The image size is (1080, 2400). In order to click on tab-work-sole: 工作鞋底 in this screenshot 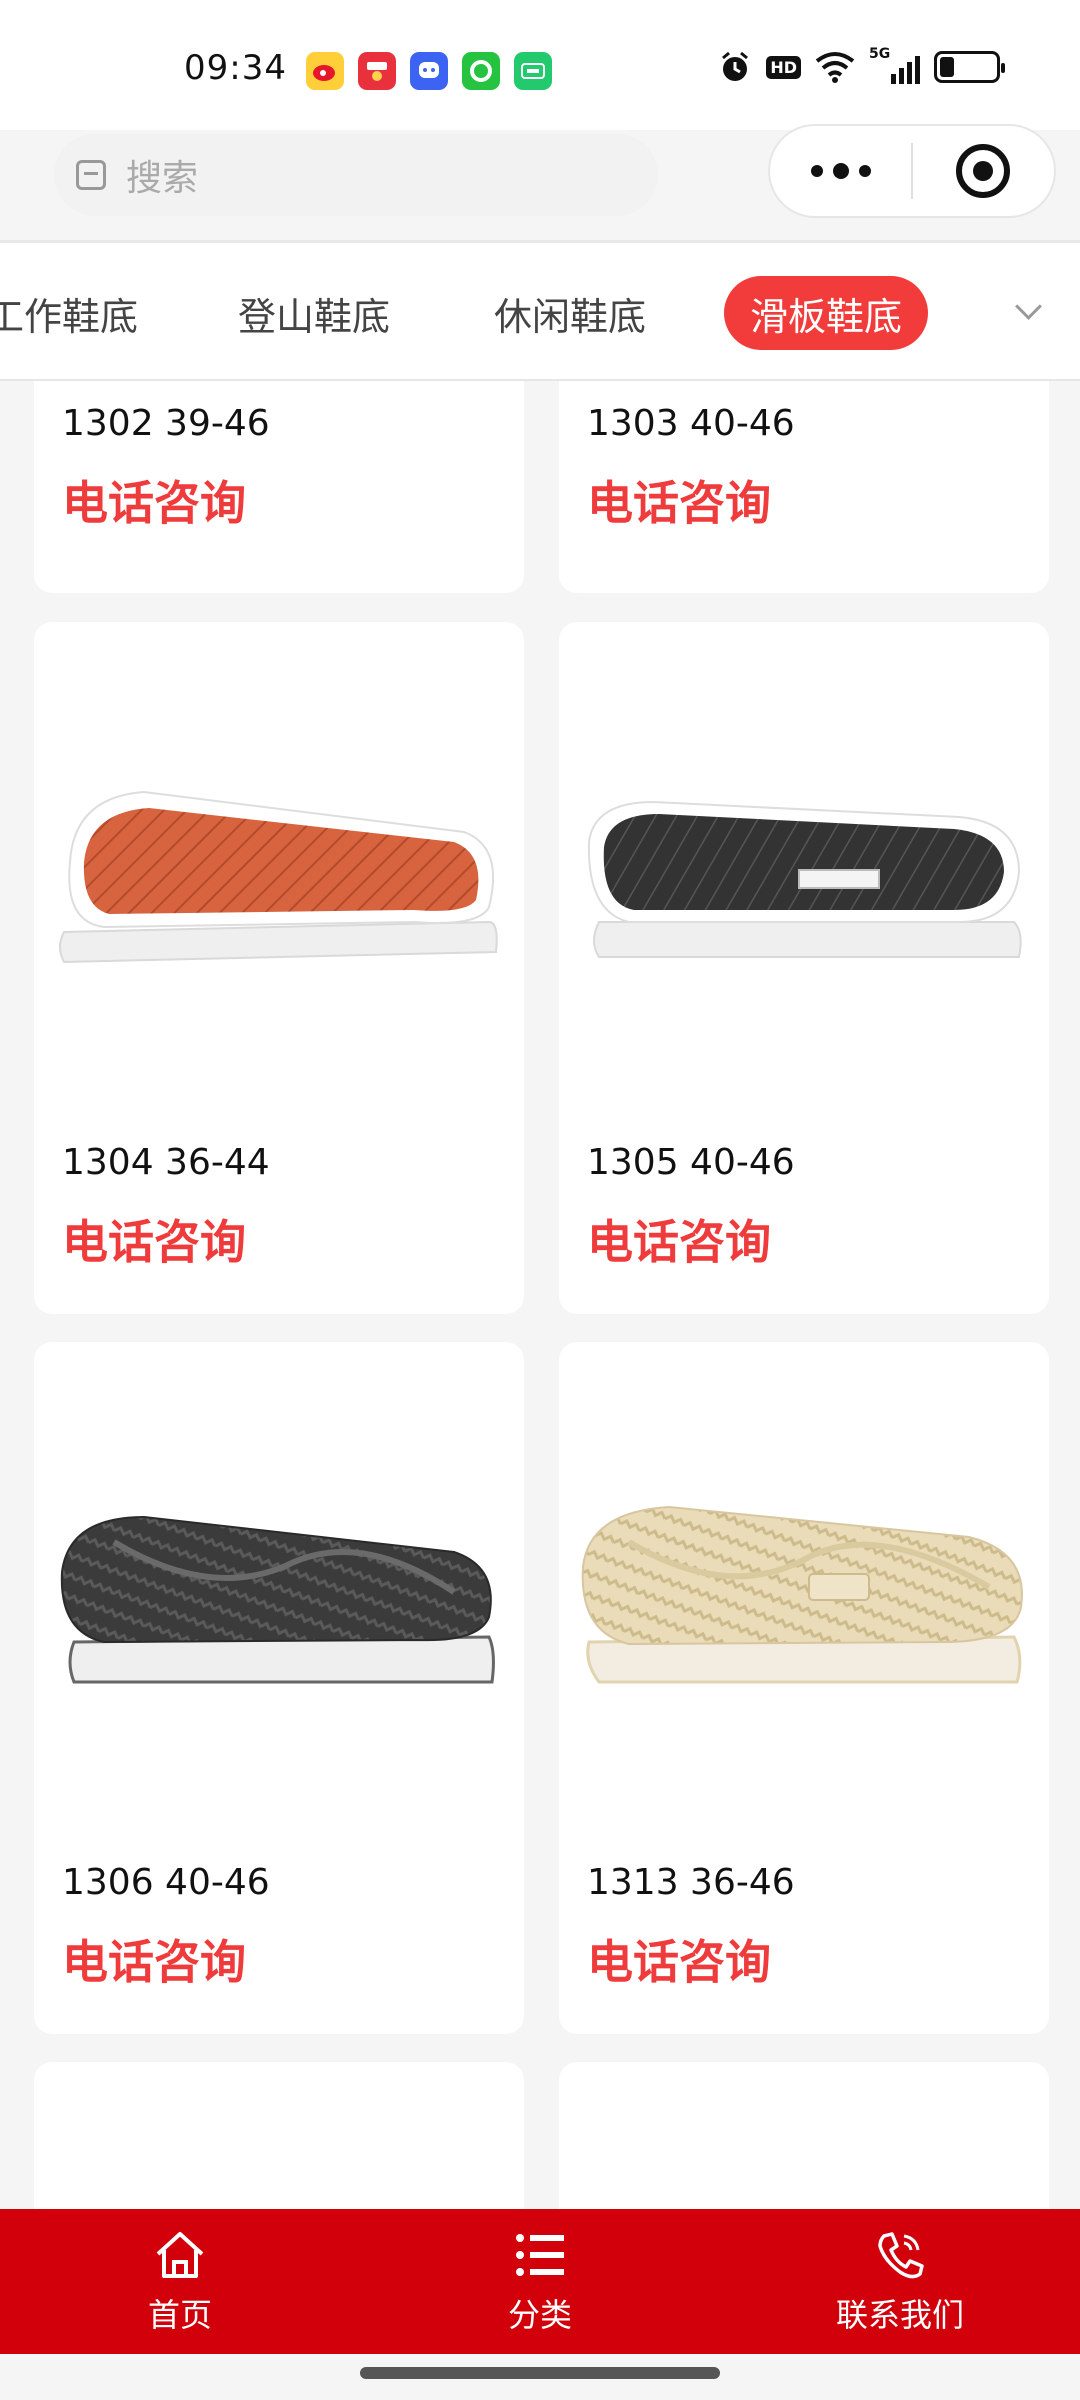, I will do `click(69, 313)`.